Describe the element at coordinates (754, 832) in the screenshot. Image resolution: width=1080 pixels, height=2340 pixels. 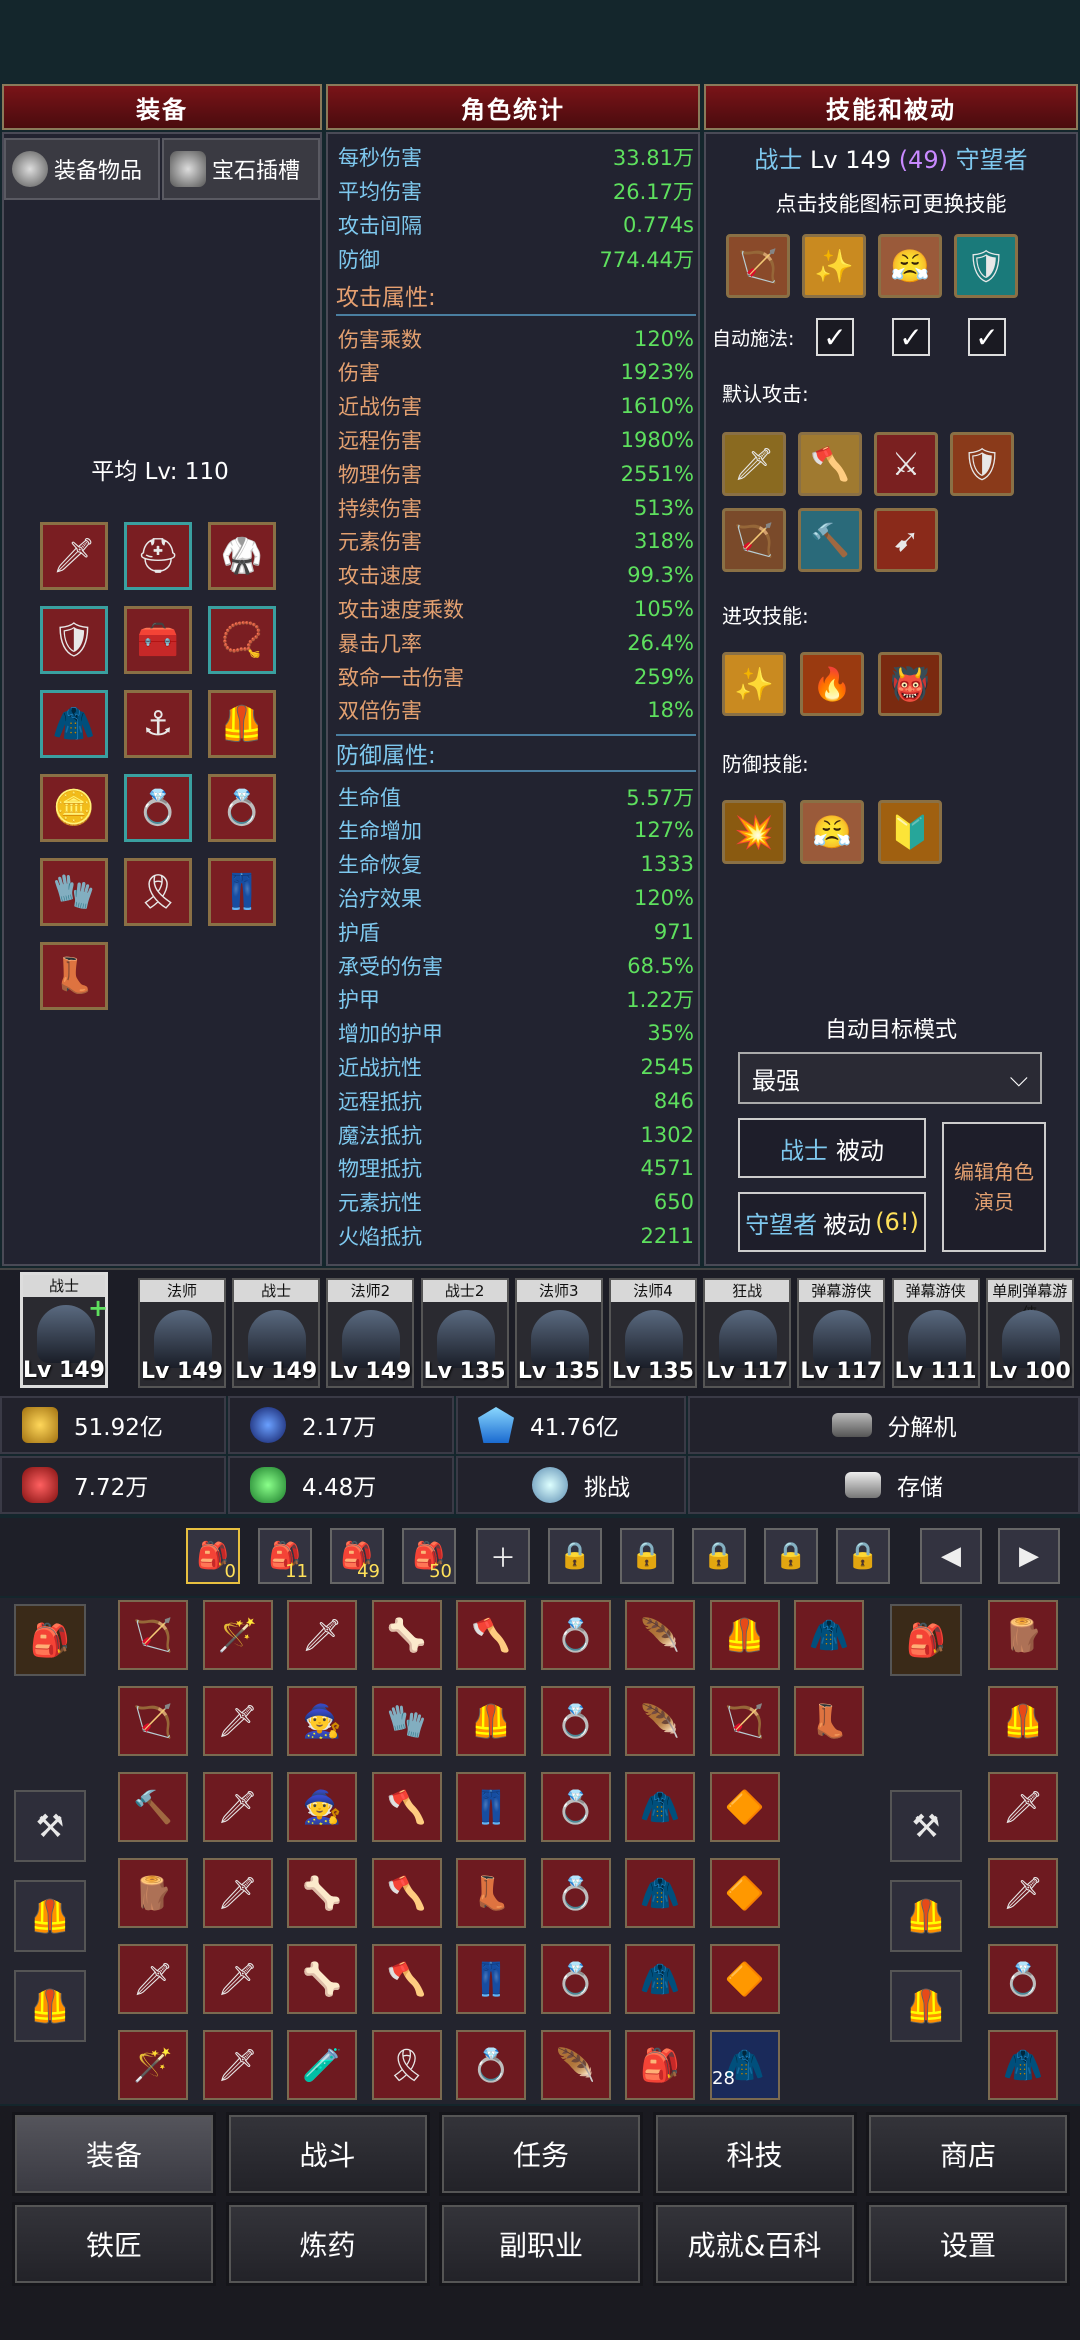
I see `defense-skill-1: 💥` at that location.